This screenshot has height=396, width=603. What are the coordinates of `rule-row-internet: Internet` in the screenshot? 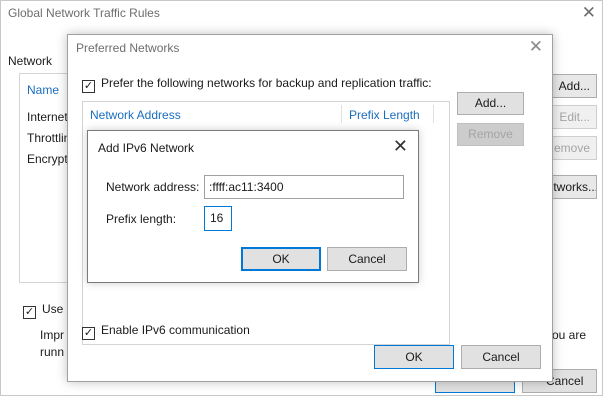 It's located at (47, 117).